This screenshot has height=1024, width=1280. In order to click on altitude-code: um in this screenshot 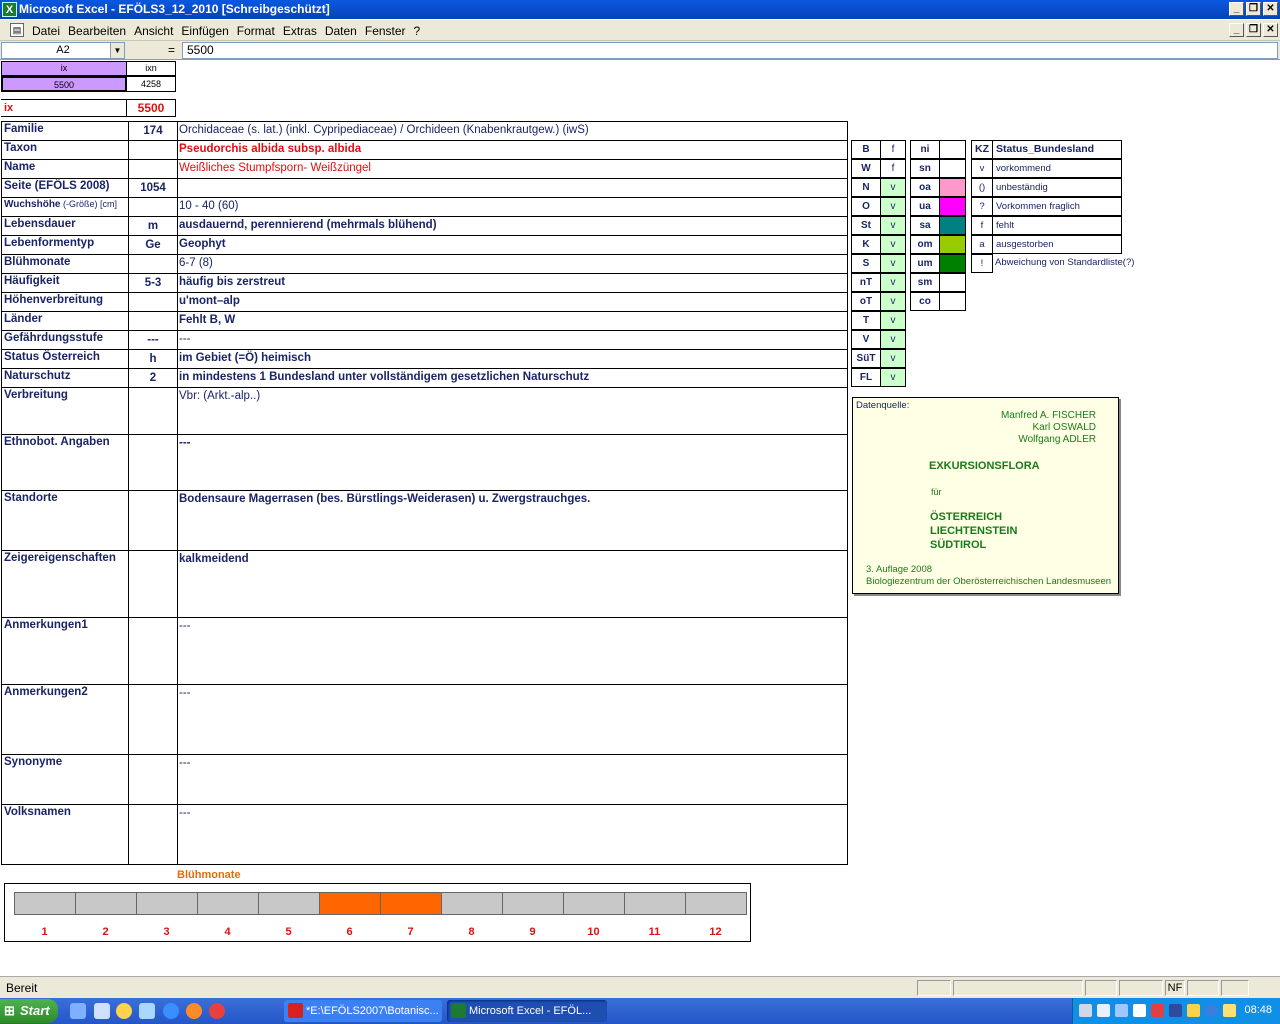, I will do `click(925, 263)`.